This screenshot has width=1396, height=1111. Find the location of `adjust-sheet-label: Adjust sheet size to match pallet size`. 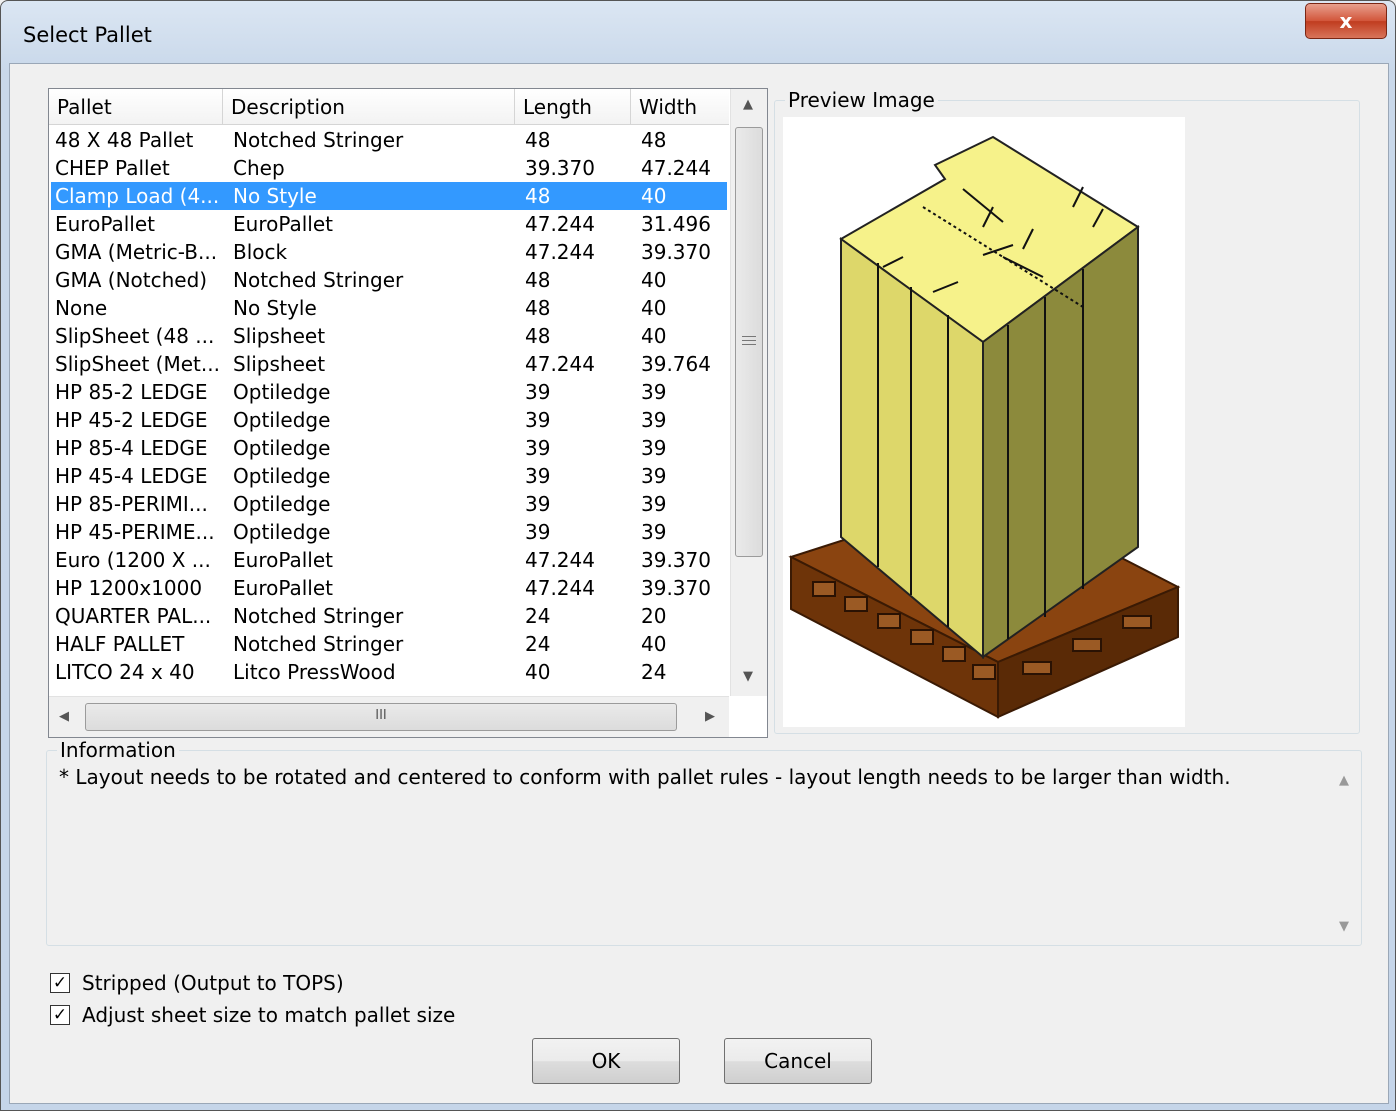

adjust-sheet-label: Adjust sheet size to match pallet size is located at coordinates (268, 1015).